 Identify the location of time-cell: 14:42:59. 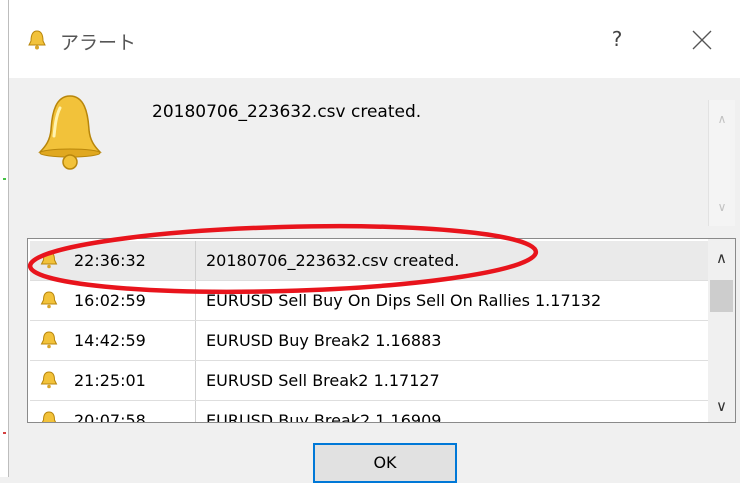
(113, 340).